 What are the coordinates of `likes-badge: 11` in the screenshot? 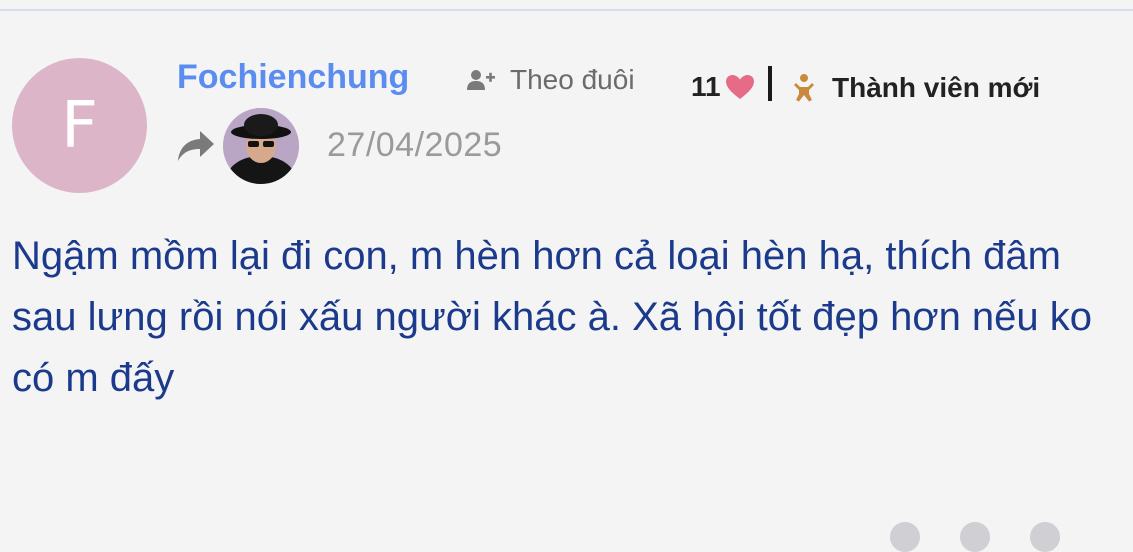 It's located at (723, 87).